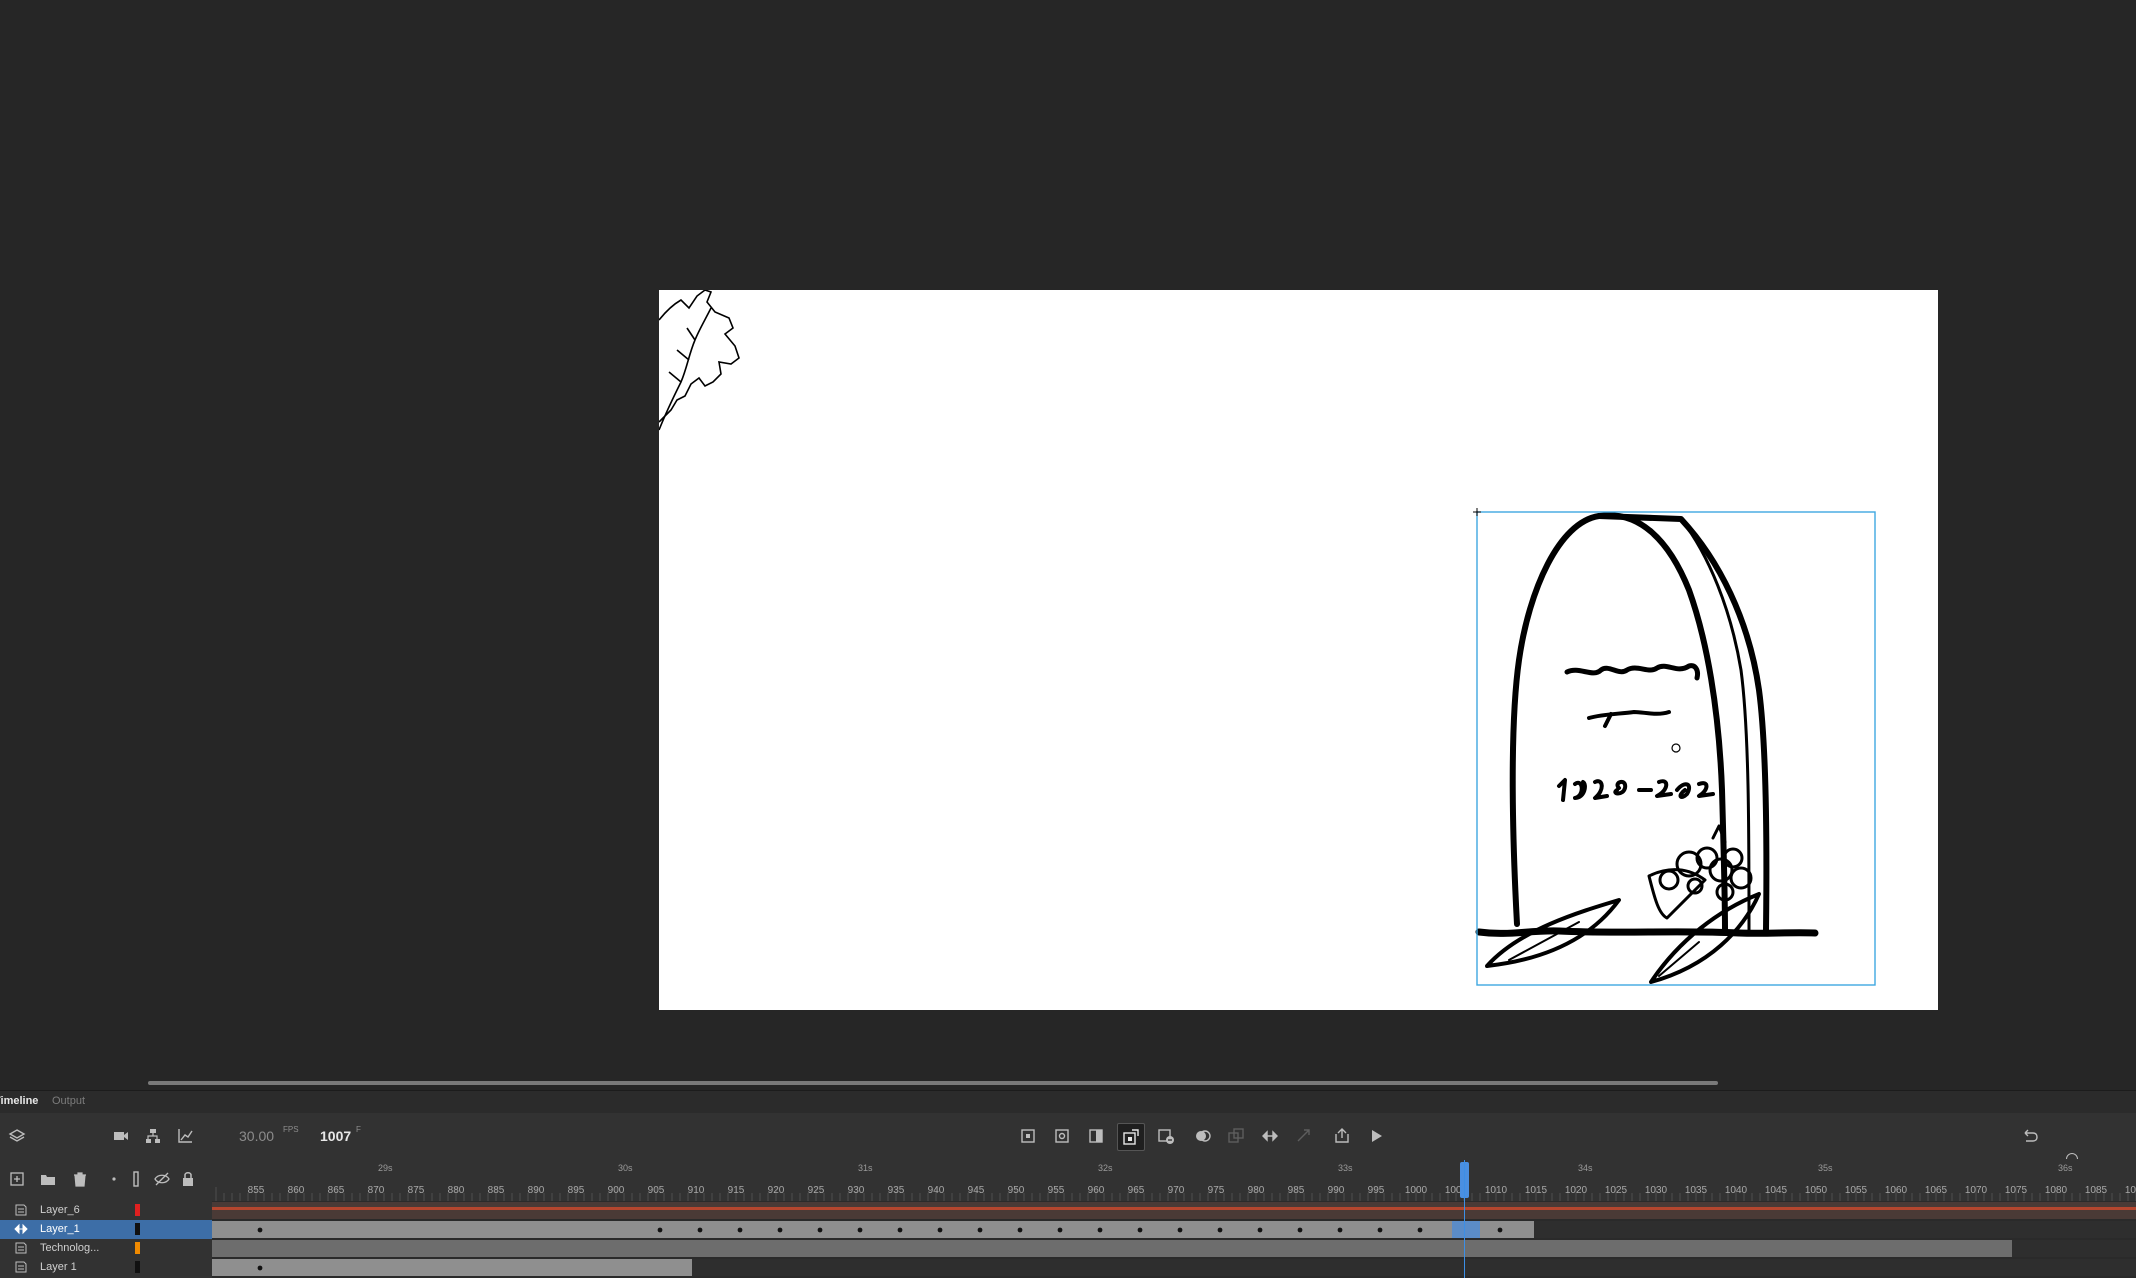  I want to click on new-layer-icon, so click(17, 1179).